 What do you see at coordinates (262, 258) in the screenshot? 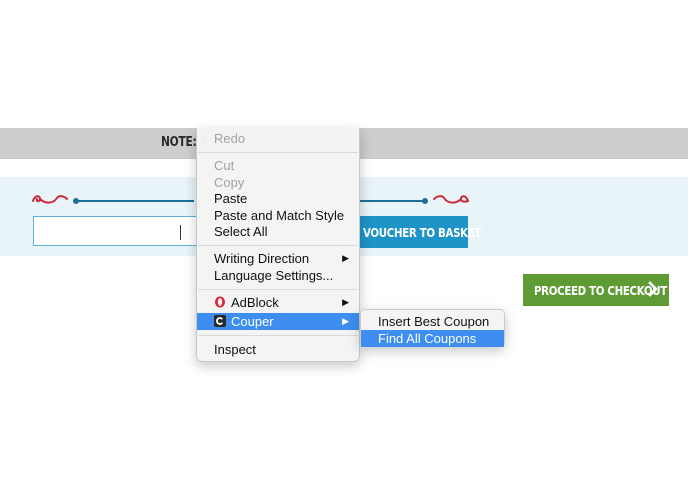
I see `menu-item-label: Writing Direction` at bounding box center [262, 258].